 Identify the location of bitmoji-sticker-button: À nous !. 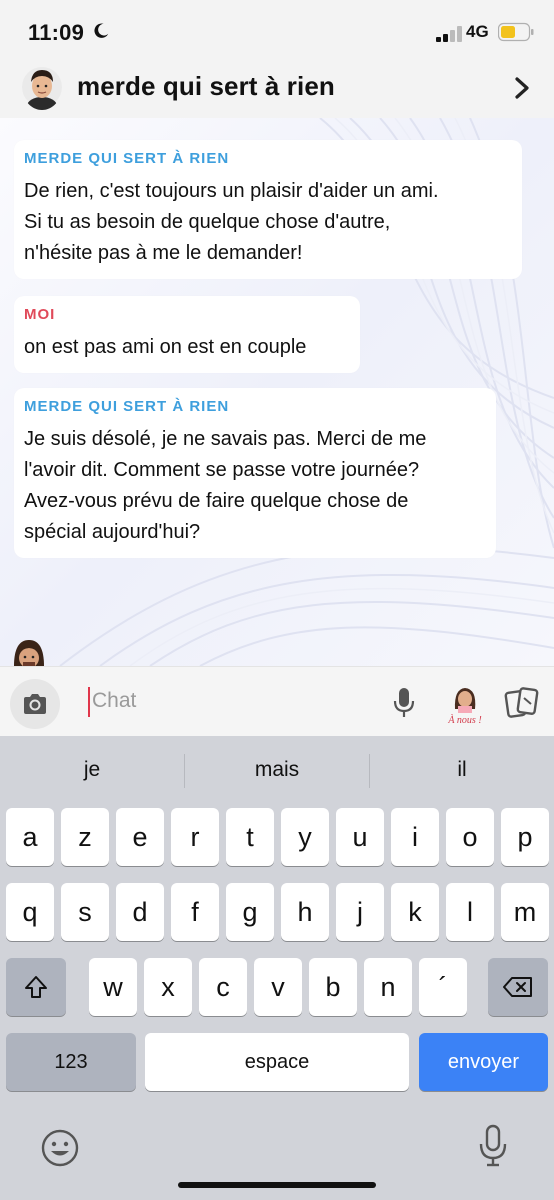
(465, 703).